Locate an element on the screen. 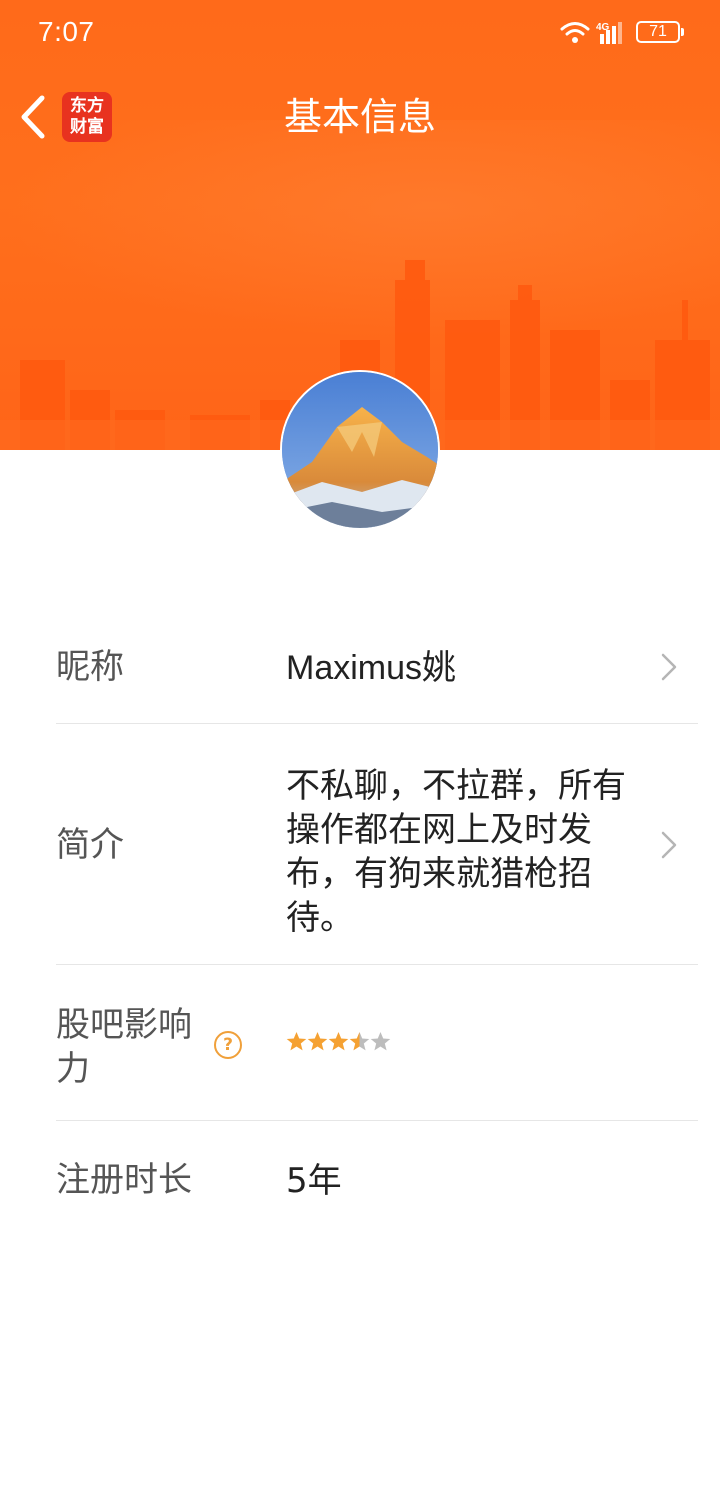 This screenshot has width=720, height=1496. bio-value: 不私聊，不拉群，所有操作都在网上及时发布，有狗来就猎枪招待。 is located at coordinates (456, 852).